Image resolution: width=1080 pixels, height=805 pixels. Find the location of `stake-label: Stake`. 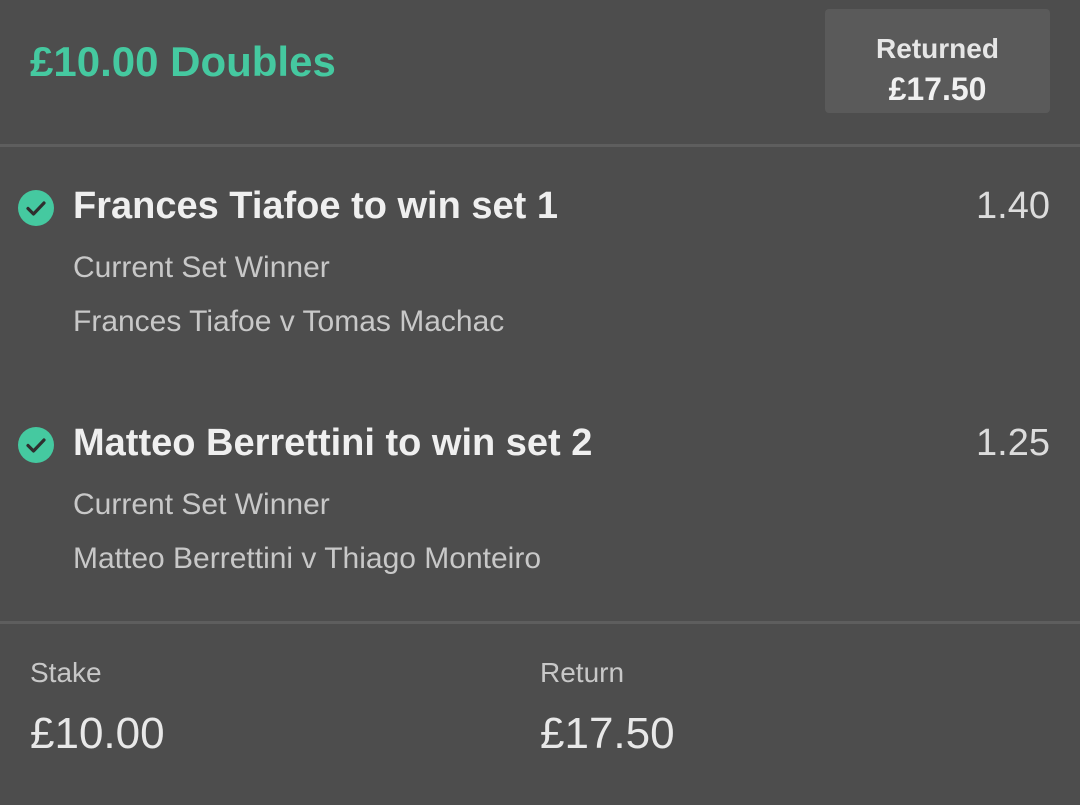

stake-label: Stake is located at coordinates (66, 672).